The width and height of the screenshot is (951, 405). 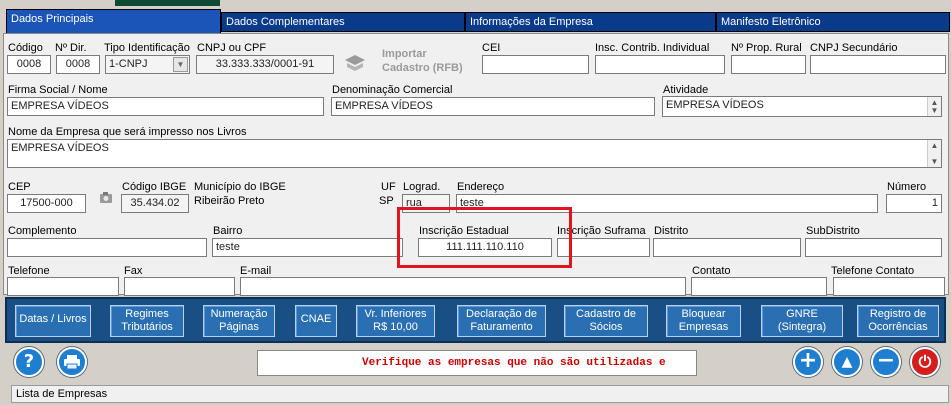 I want to click on atividade-value: EMPRESA VÍDEOS, so click(x=715, y=105).